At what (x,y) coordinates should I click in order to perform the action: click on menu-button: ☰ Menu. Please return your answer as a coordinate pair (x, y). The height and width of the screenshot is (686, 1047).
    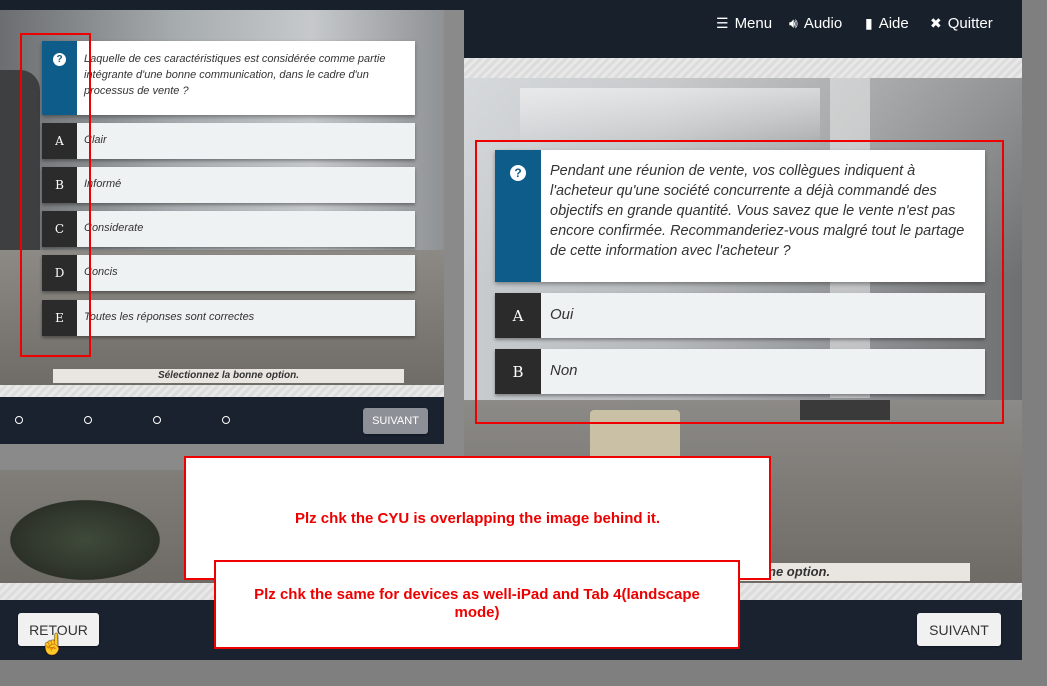
    Looking at the image, I should click on (744, 23).